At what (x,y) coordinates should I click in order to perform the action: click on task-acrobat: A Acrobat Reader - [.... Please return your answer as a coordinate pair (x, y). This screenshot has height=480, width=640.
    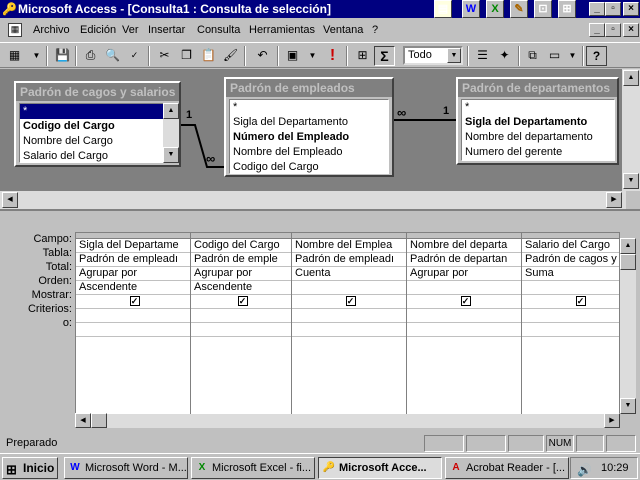
    Looking at the image, I should click on (507, 468).